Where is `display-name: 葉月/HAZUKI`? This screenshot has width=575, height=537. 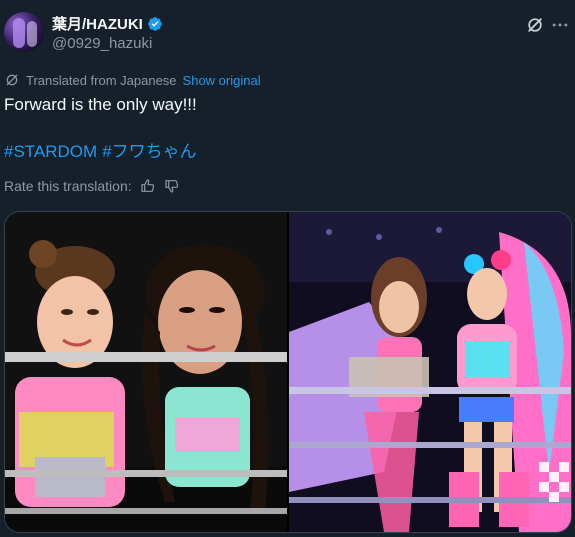
display-name: 葉月/HAZUKI is located at coordinates (97, 23).